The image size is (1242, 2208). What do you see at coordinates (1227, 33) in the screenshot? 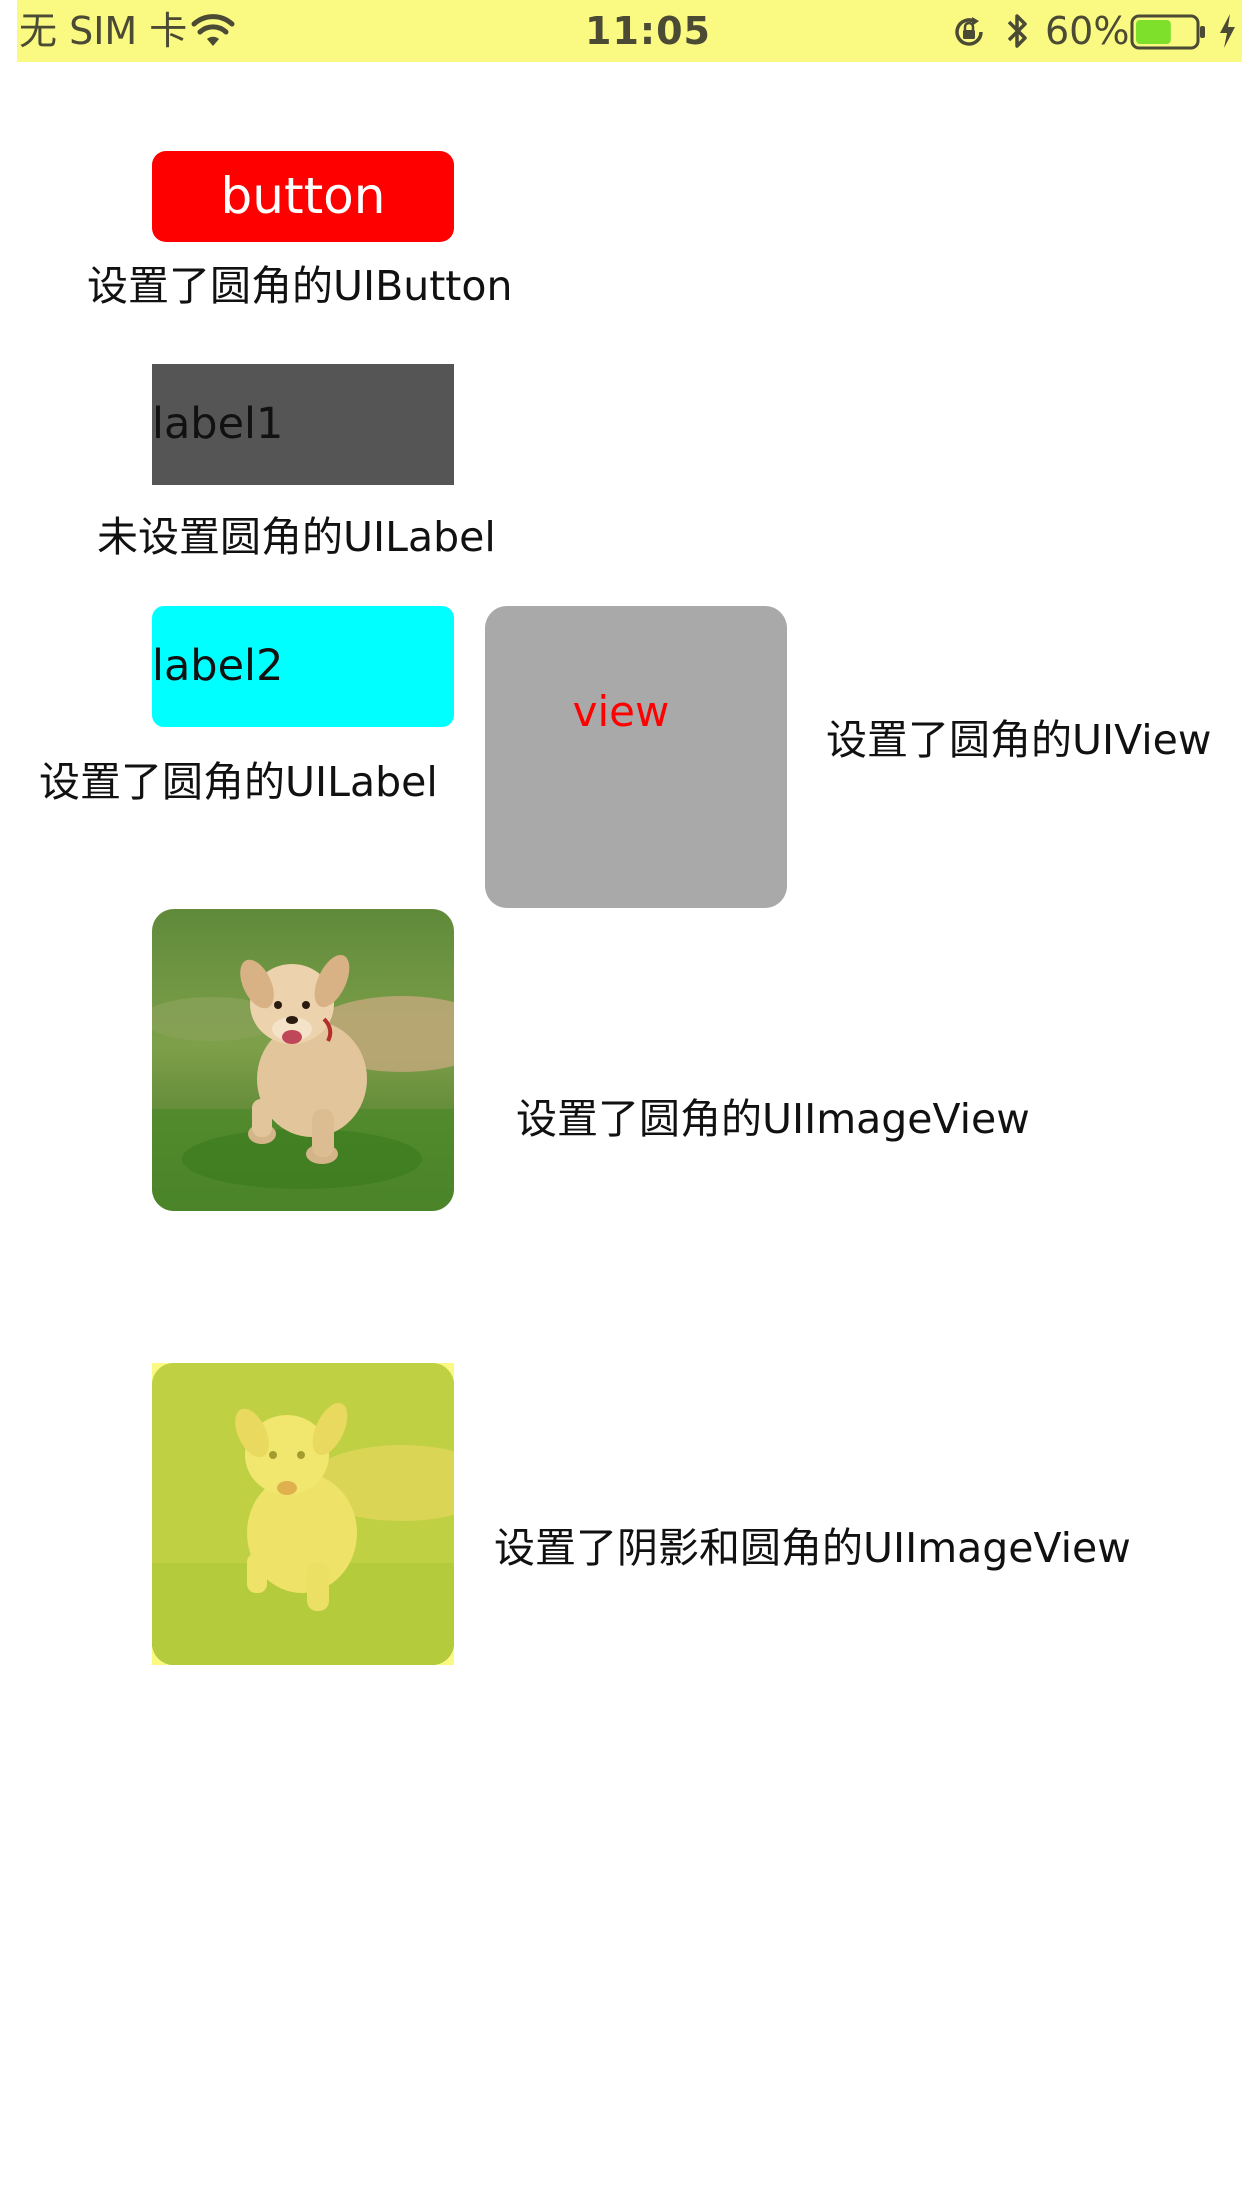
I see `charging-icon` at bounding box center [1227, 33].